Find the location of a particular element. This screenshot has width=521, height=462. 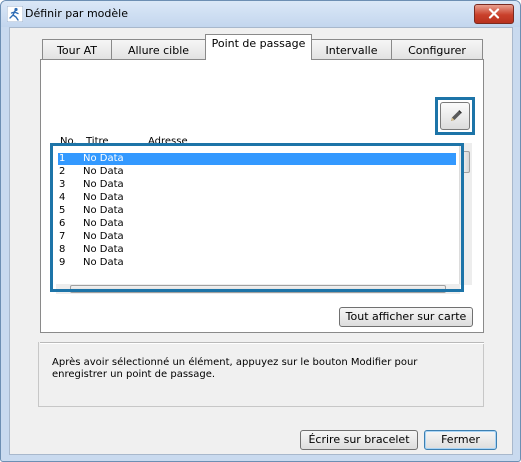

divider is located at coordinates (262, 343).